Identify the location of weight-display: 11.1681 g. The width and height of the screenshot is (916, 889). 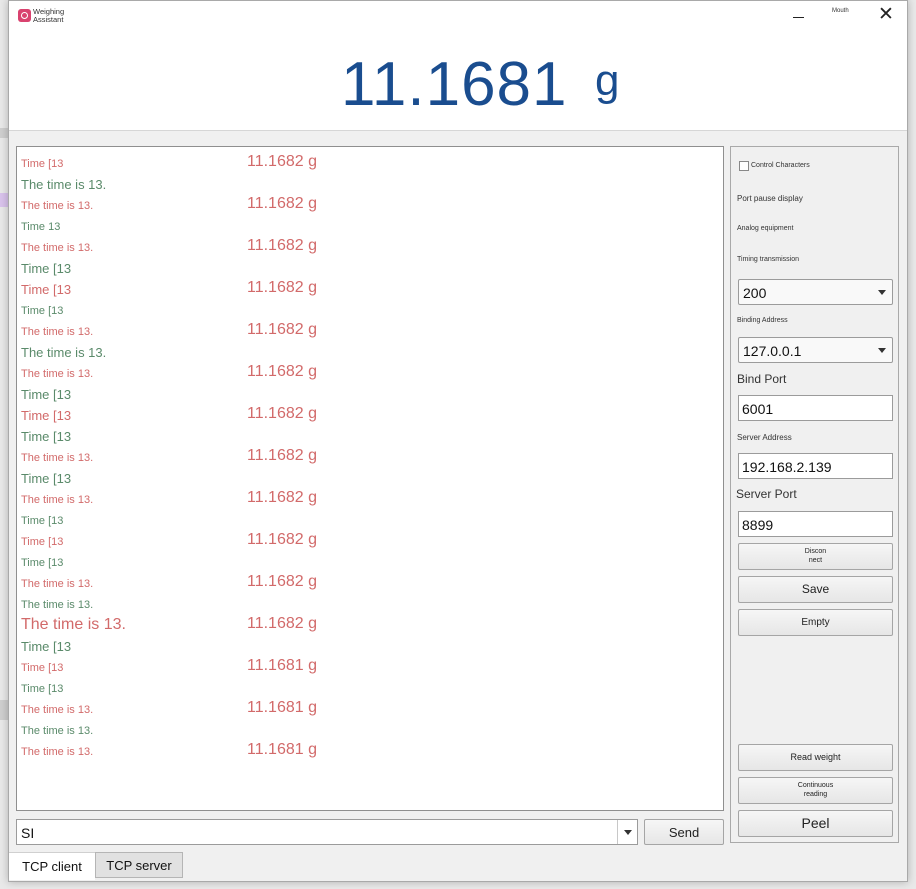
(458, 81).